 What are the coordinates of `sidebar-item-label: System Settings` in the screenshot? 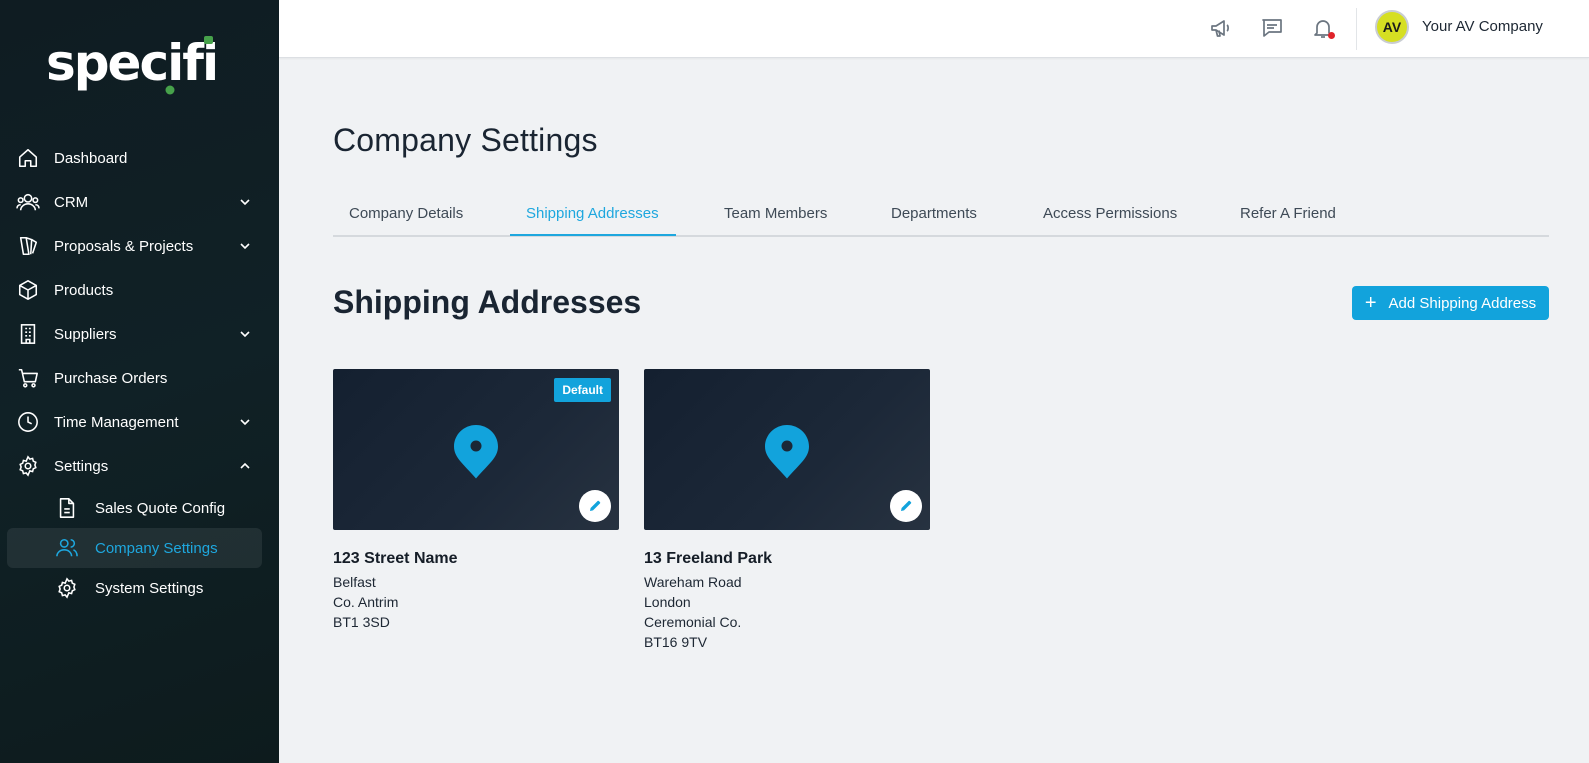 It's located at (149, 588).